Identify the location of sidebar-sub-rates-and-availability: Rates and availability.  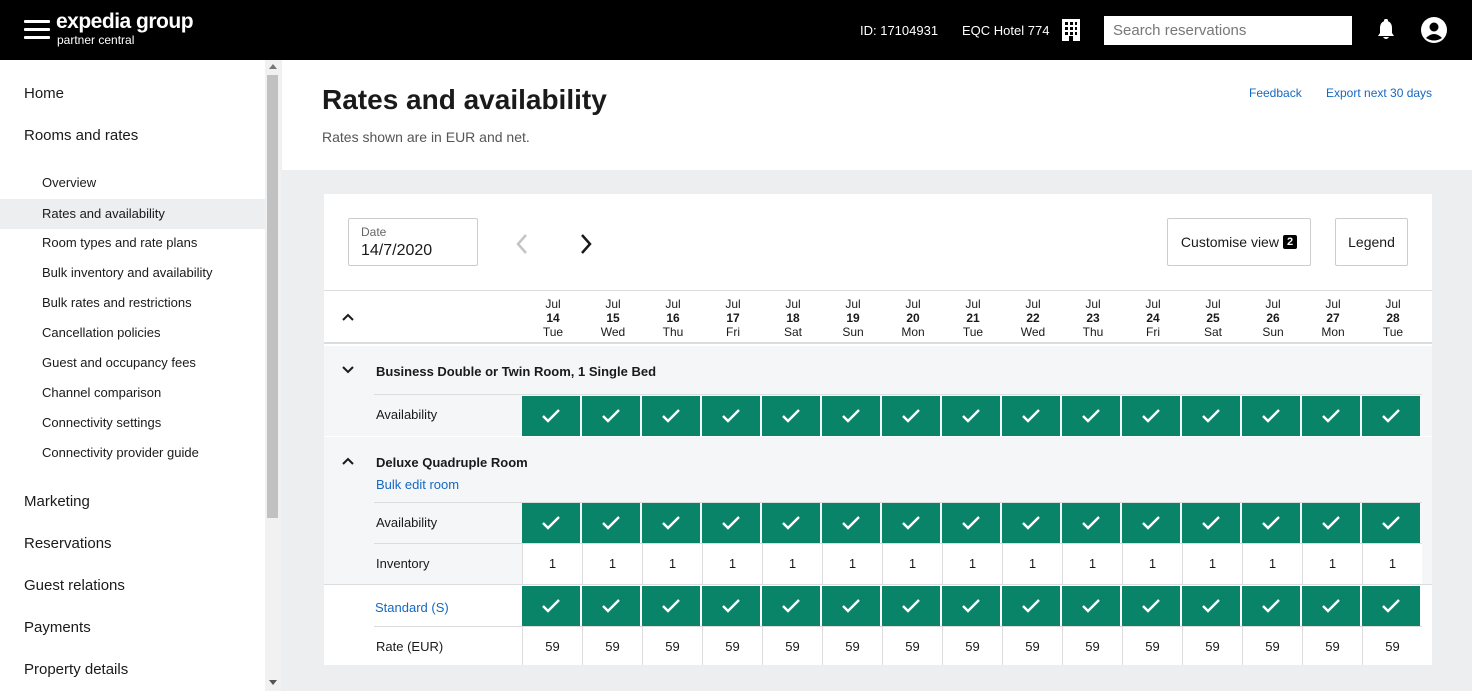
(132, 214).